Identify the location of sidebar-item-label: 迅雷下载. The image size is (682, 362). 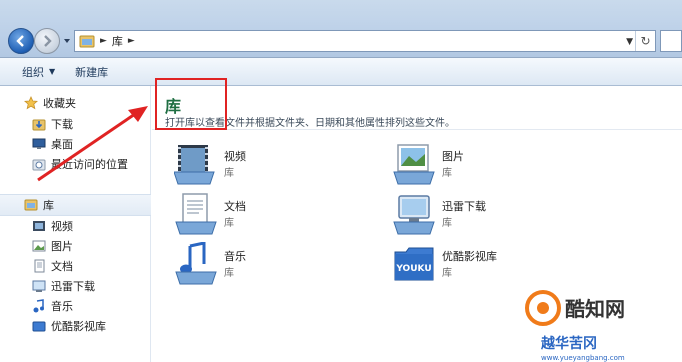
(73, 286).